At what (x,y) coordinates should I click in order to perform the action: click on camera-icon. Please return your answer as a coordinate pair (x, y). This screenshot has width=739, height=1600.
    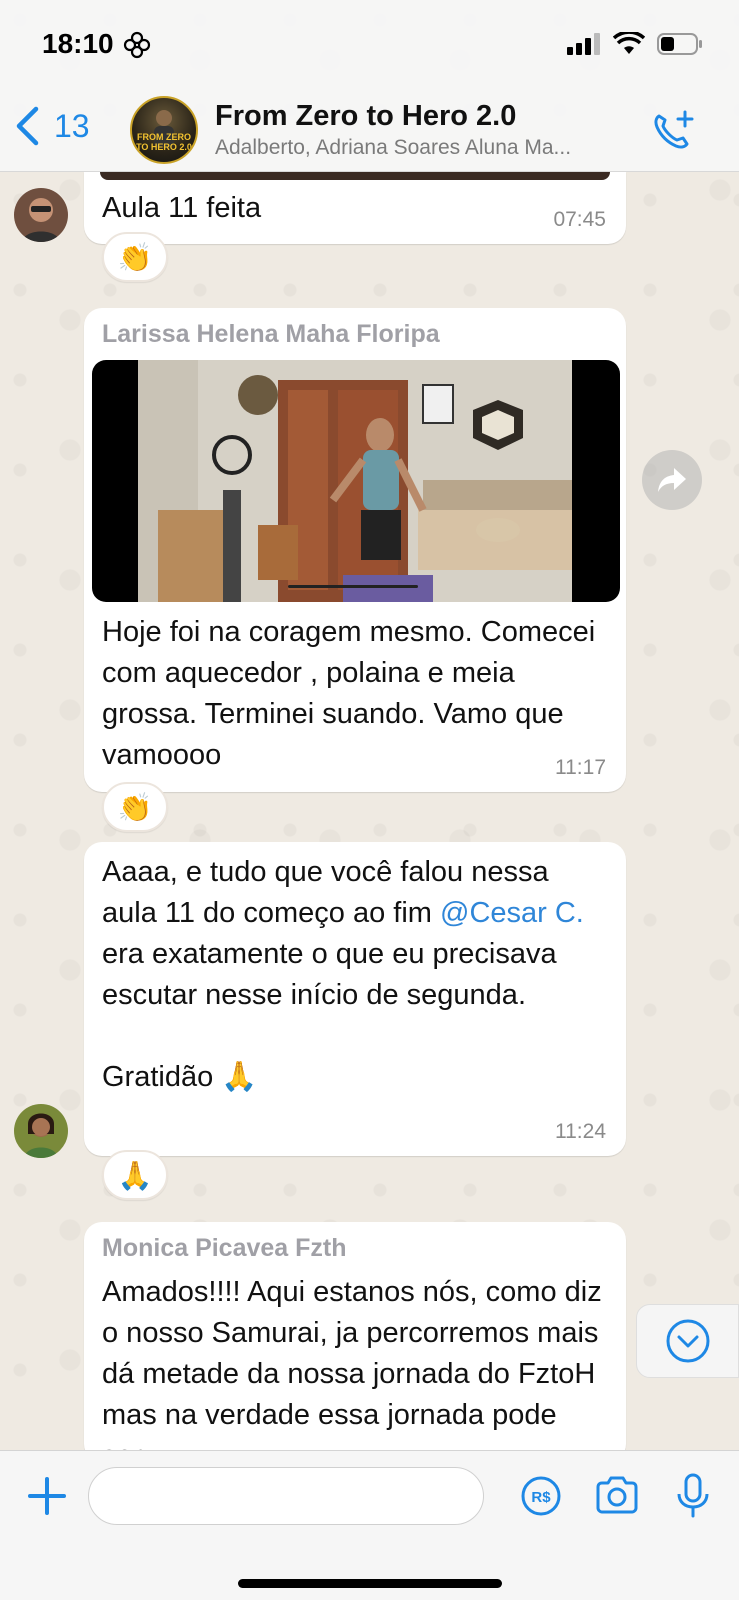
    Looking at the image, I should click on (617, 1496).